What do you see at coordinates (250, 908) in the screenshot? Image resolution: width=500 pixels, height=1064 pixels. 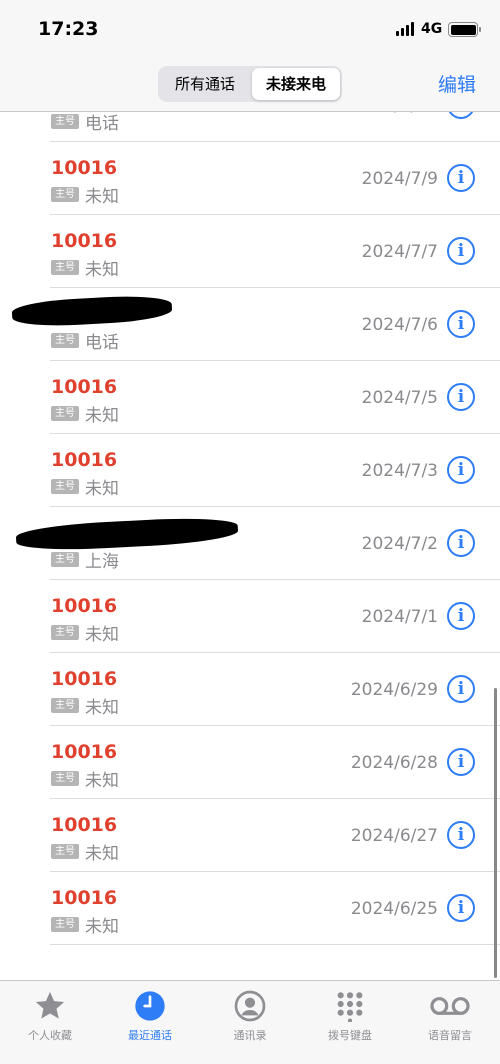 I see `call-row: 10016 主号 未知 2024/6/25 i` at bounding box center [250, 908].